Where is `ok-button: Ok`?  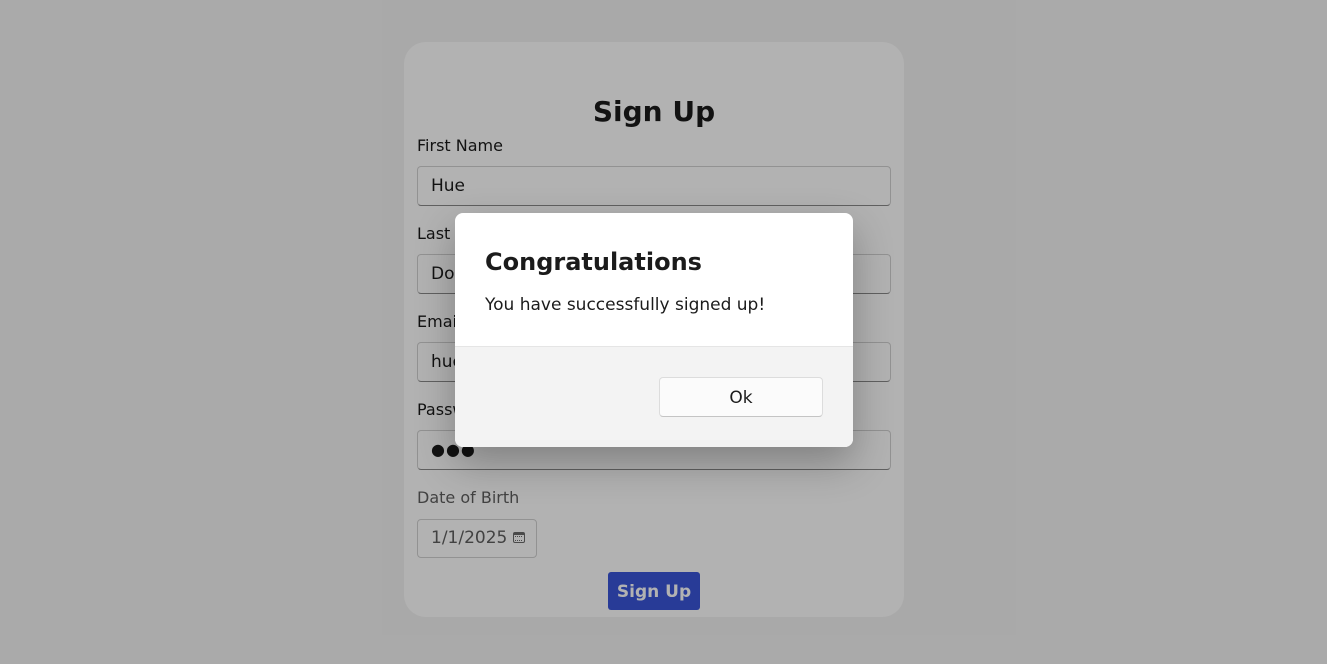
ok-button: Ok is located at coordinates (741, 397).